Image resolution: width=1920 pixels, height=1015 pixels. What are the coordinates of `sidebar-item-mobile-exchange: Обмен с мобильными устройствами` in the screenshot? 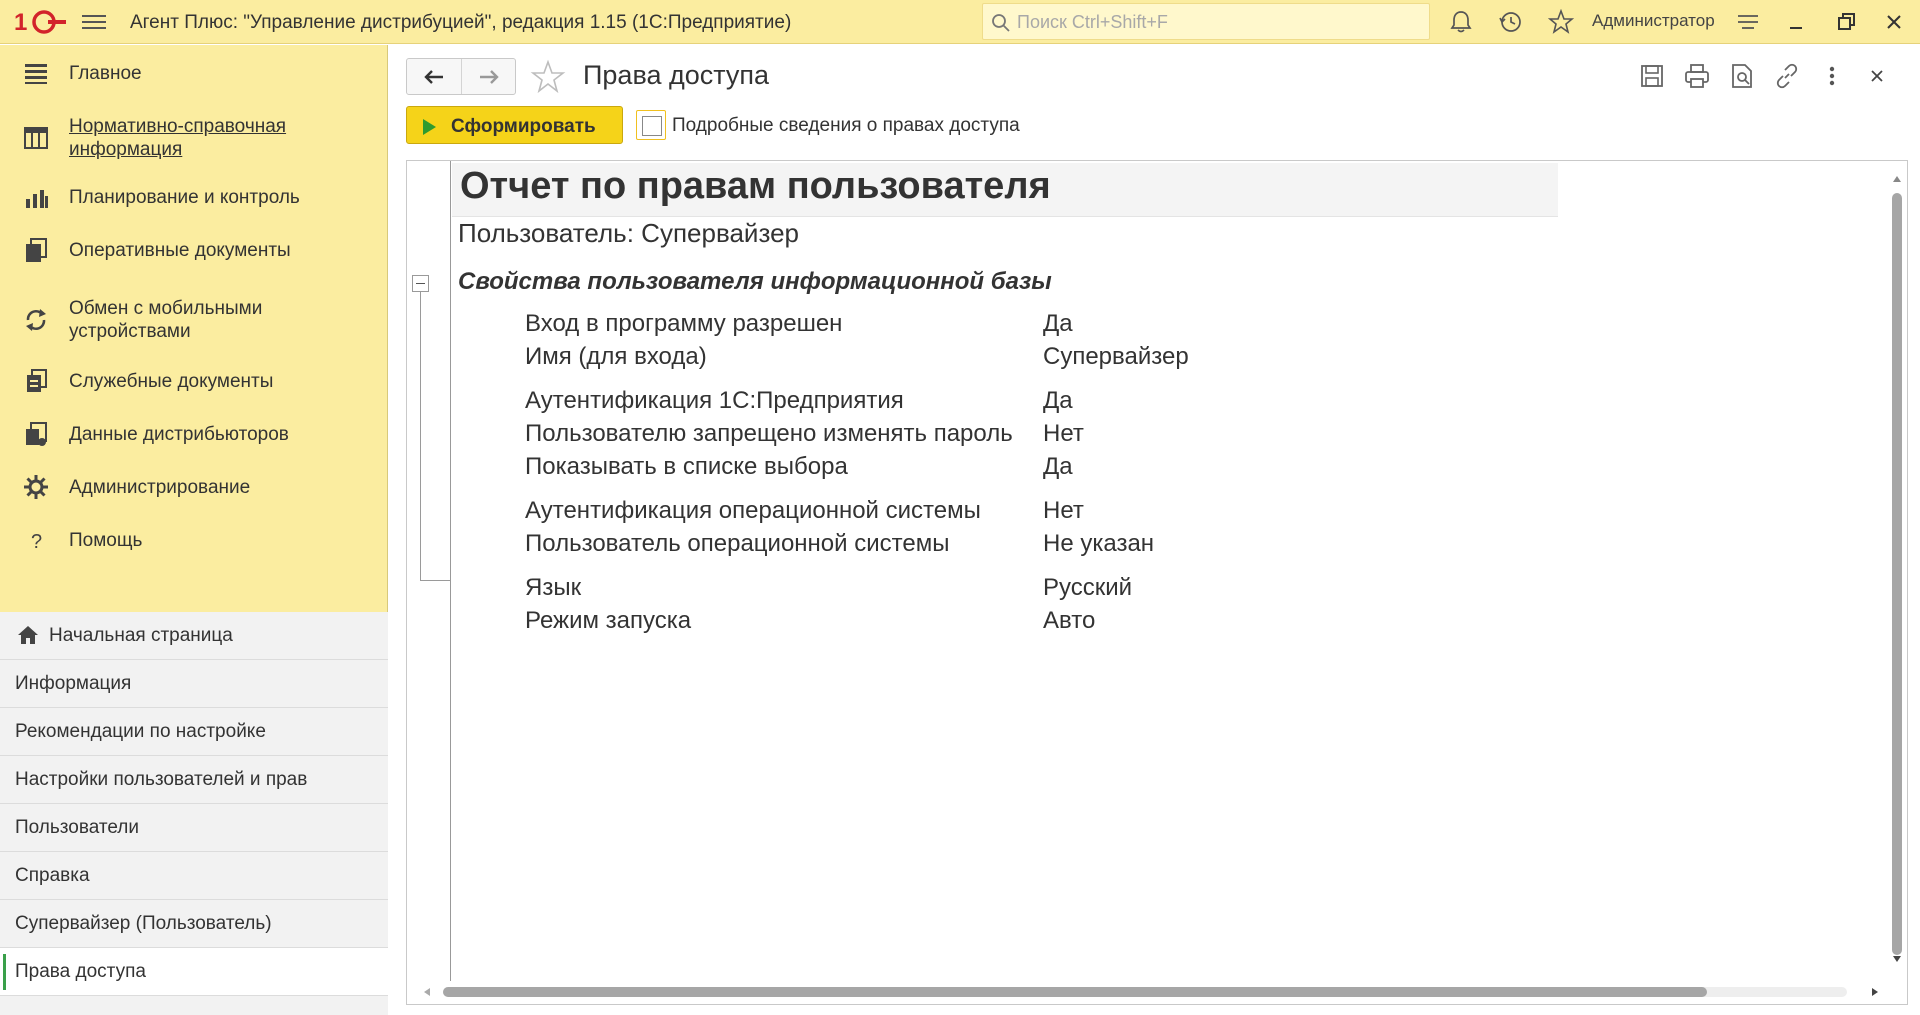 It's located at (194, 320).